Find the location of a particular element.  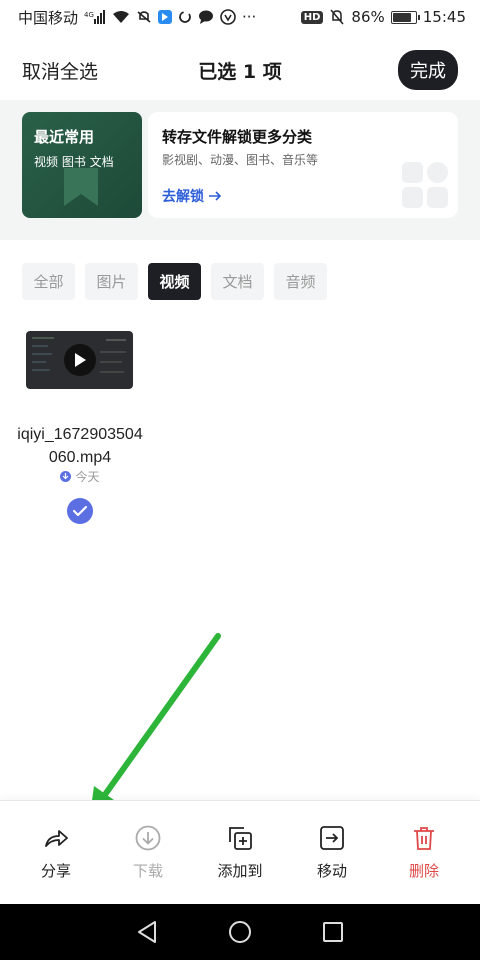

battery-icon is located at coordinates (405, 17).